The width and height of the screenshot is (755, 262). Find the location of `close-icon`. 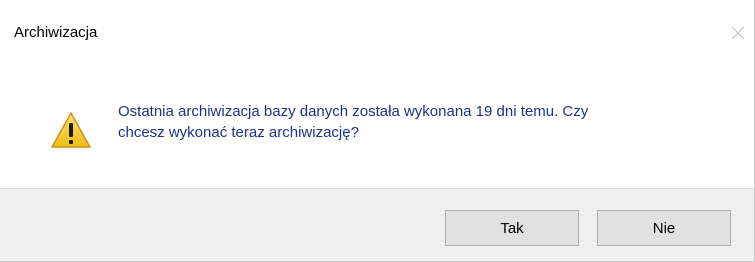

close-icon is located at coordinates (738, 33).